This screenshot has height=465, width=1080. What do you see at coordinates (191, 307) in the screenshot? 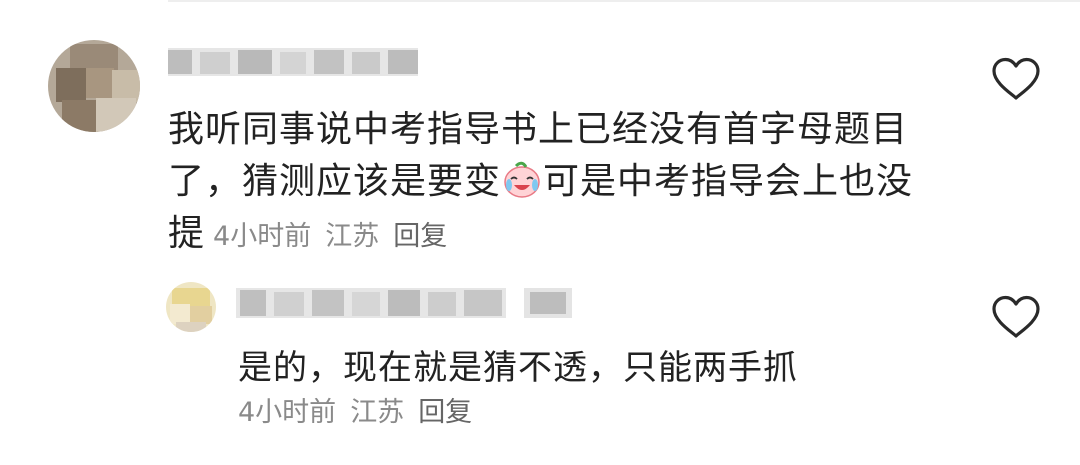
I see `reply-avatar` at bounding box center [191, 307].